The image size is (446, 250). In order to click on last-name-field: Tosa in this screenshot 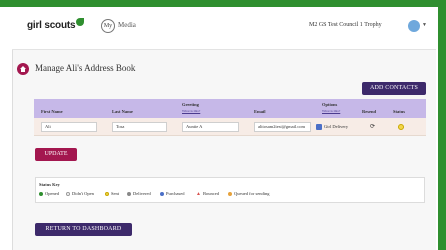, I will do `click(139, 127)`.